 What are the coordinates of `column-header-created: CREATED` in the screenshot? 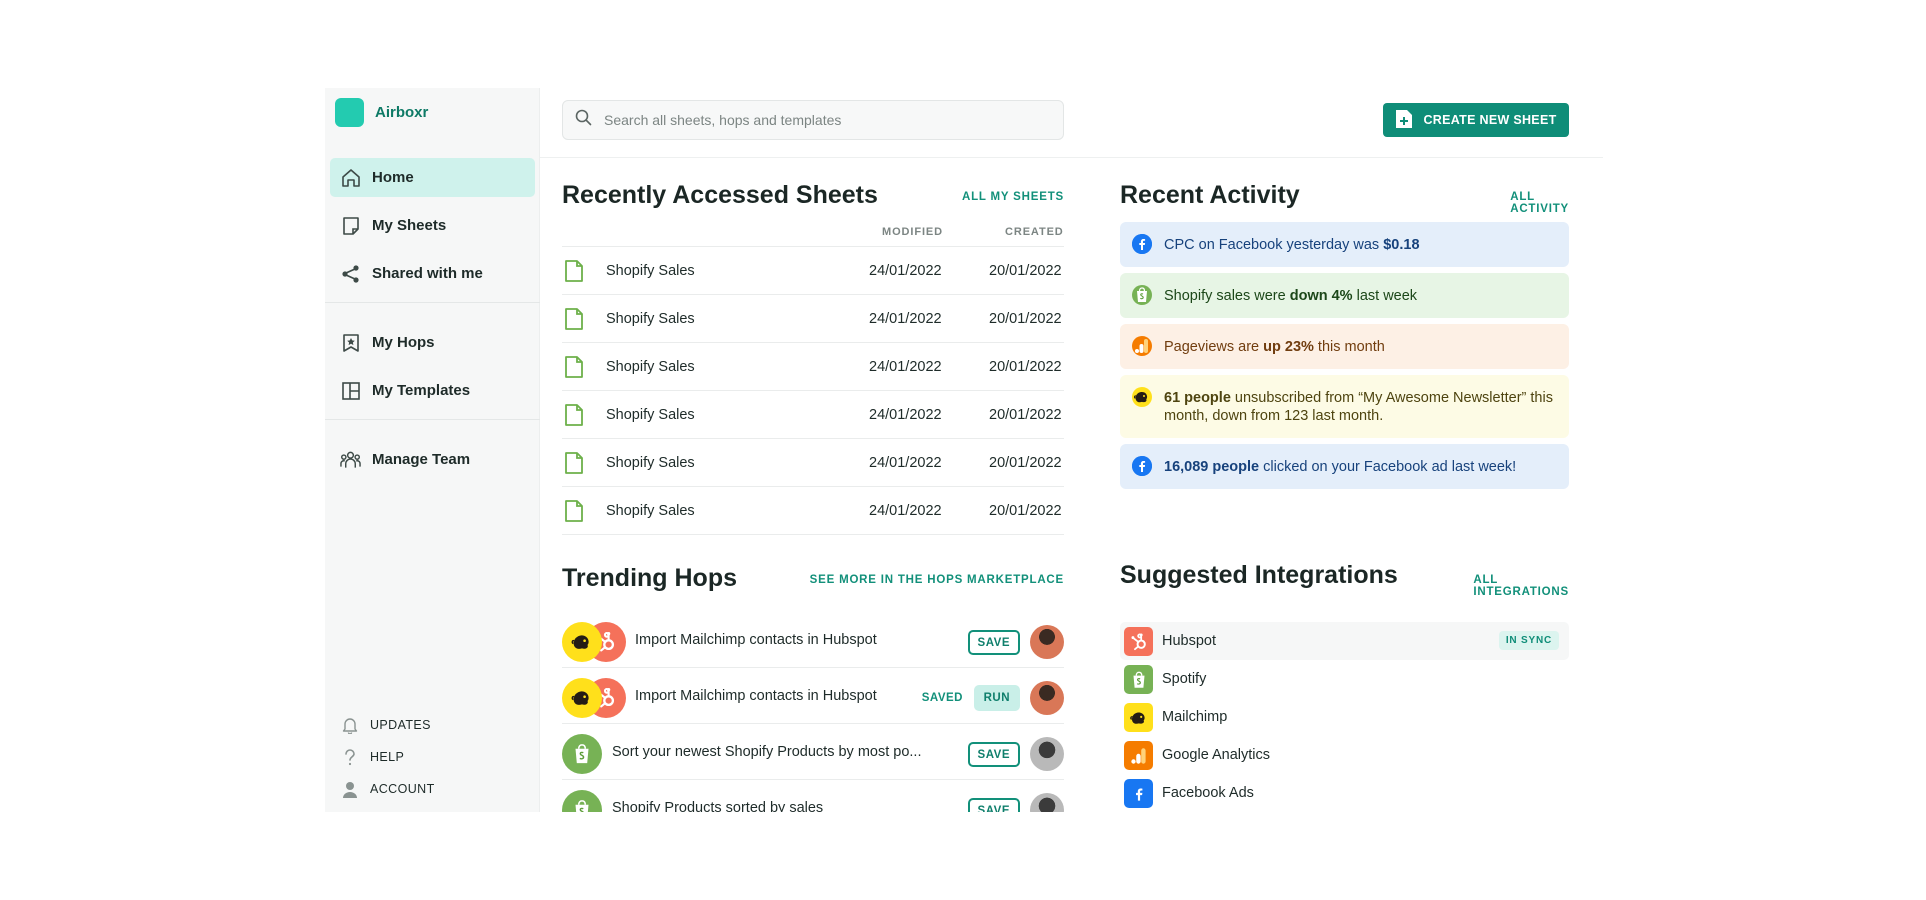 It's located at (1034, 232).